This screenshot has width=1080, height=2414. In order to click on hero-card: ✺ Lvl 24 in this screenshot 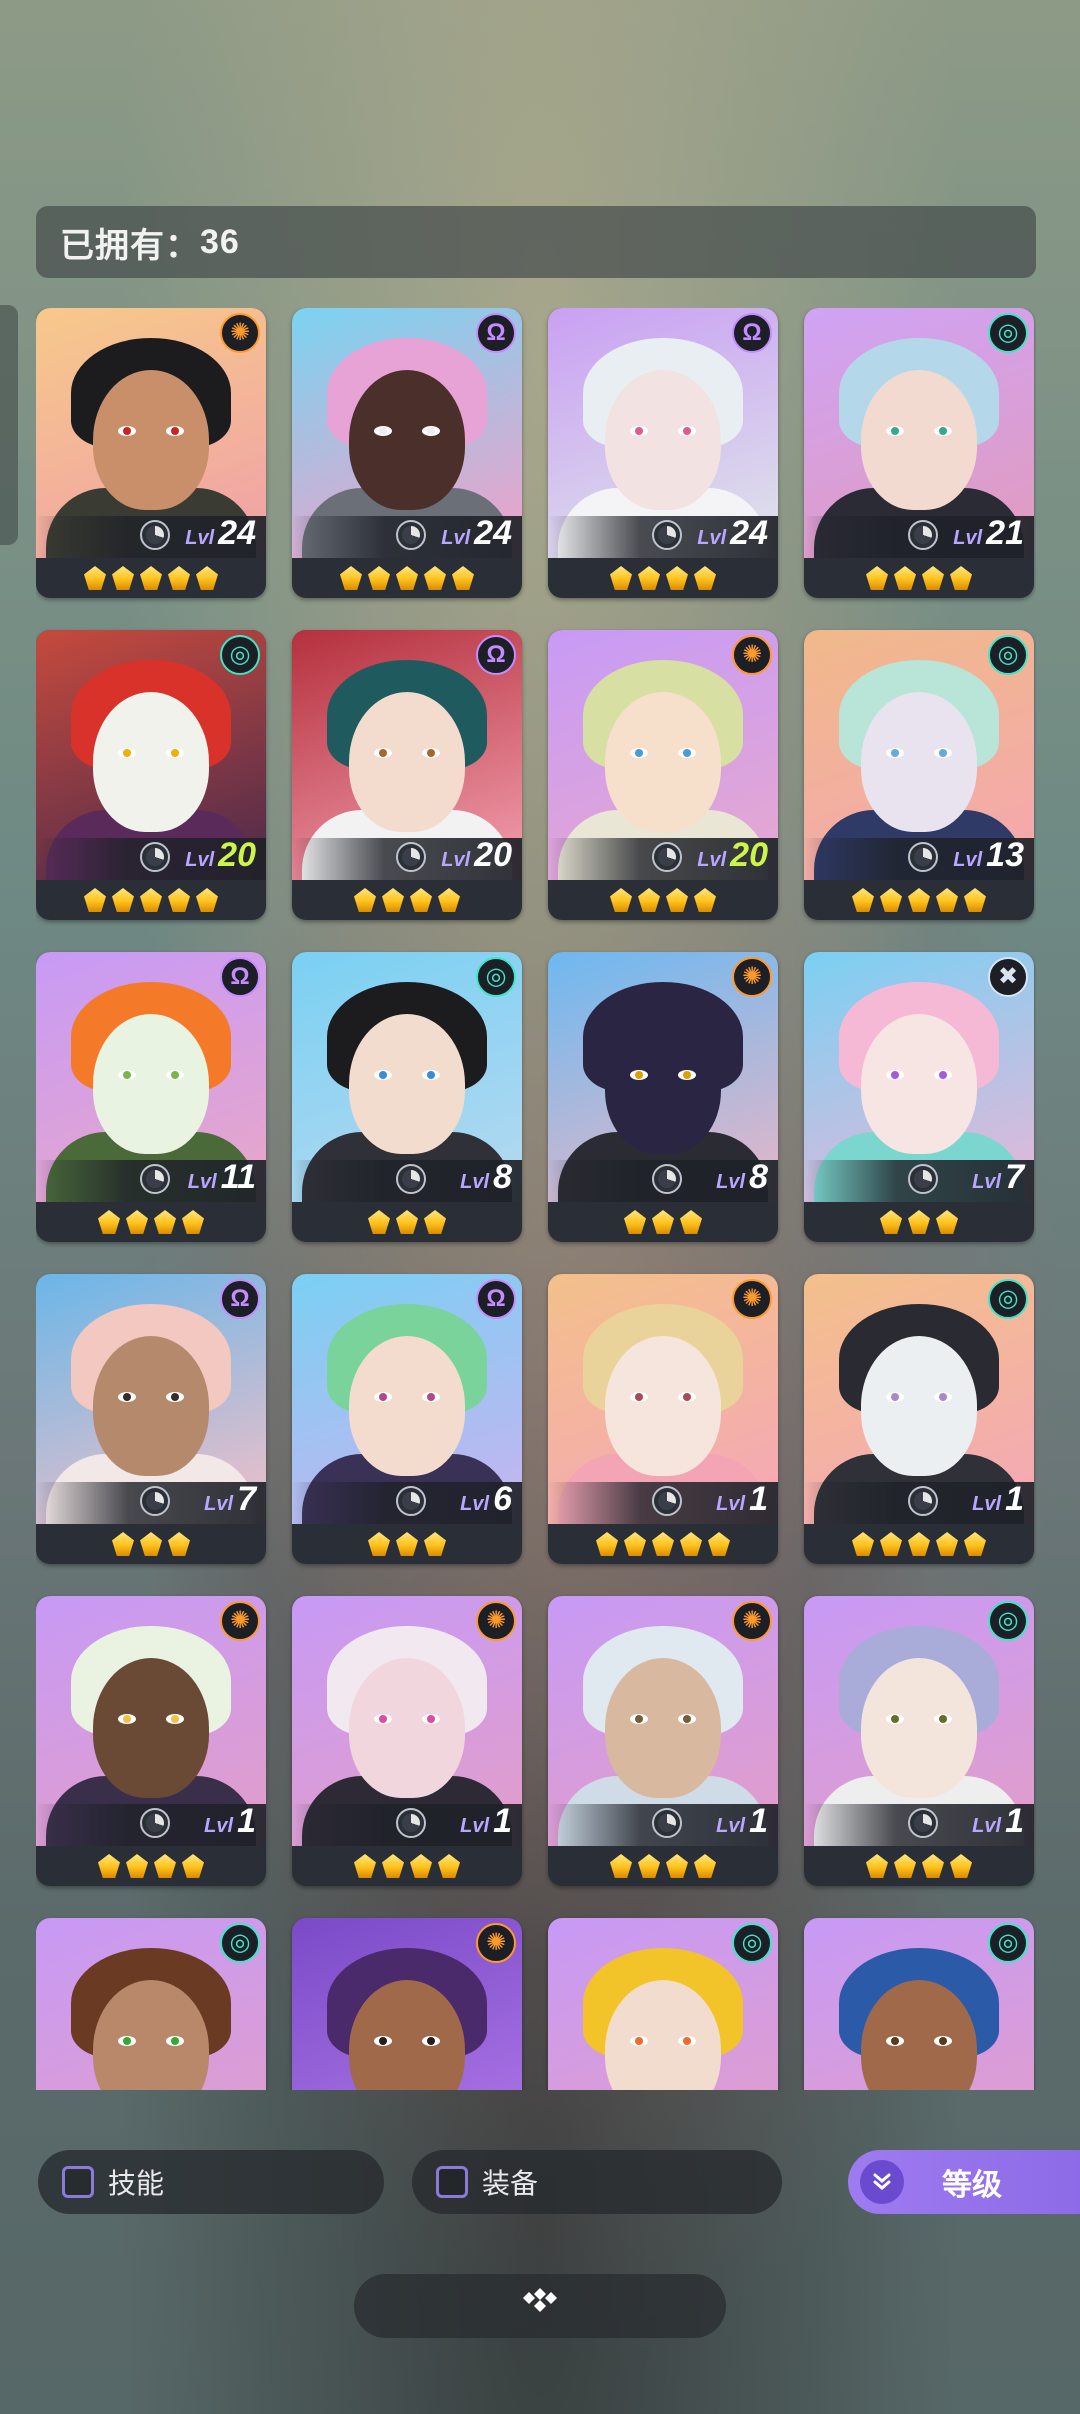, I will do `click(151, 453)`.